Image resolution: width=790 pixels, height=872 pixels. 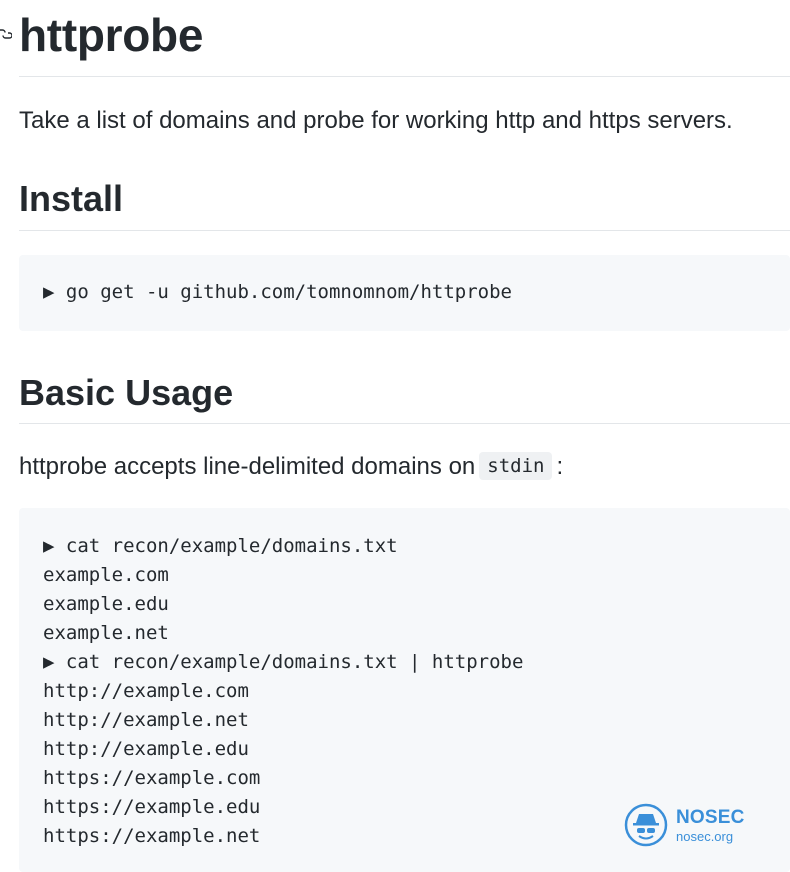 What do you see at coordinates (705, 836) in the screenshot?
I see `watermark-site: nosec.org` at bounding box center [705, 836].